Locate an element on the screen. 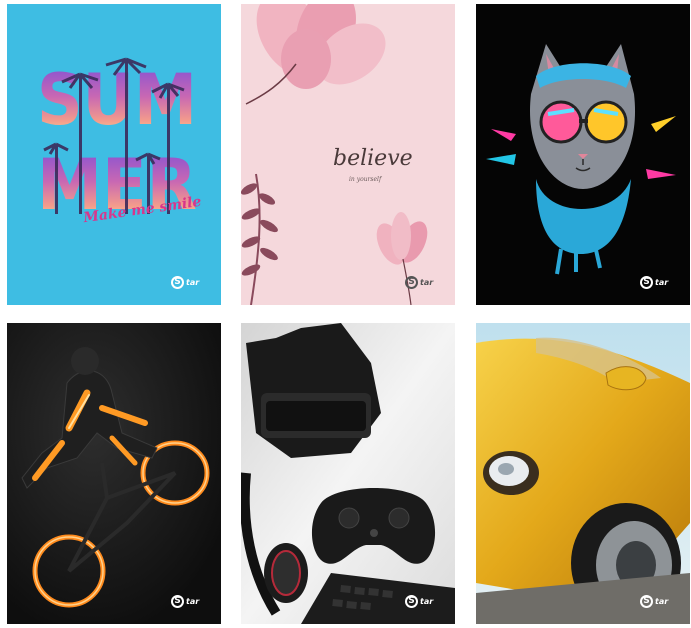 The width and height of the screenshot is (691, 628). bmx-artwork is located at coordinates (114, 473).